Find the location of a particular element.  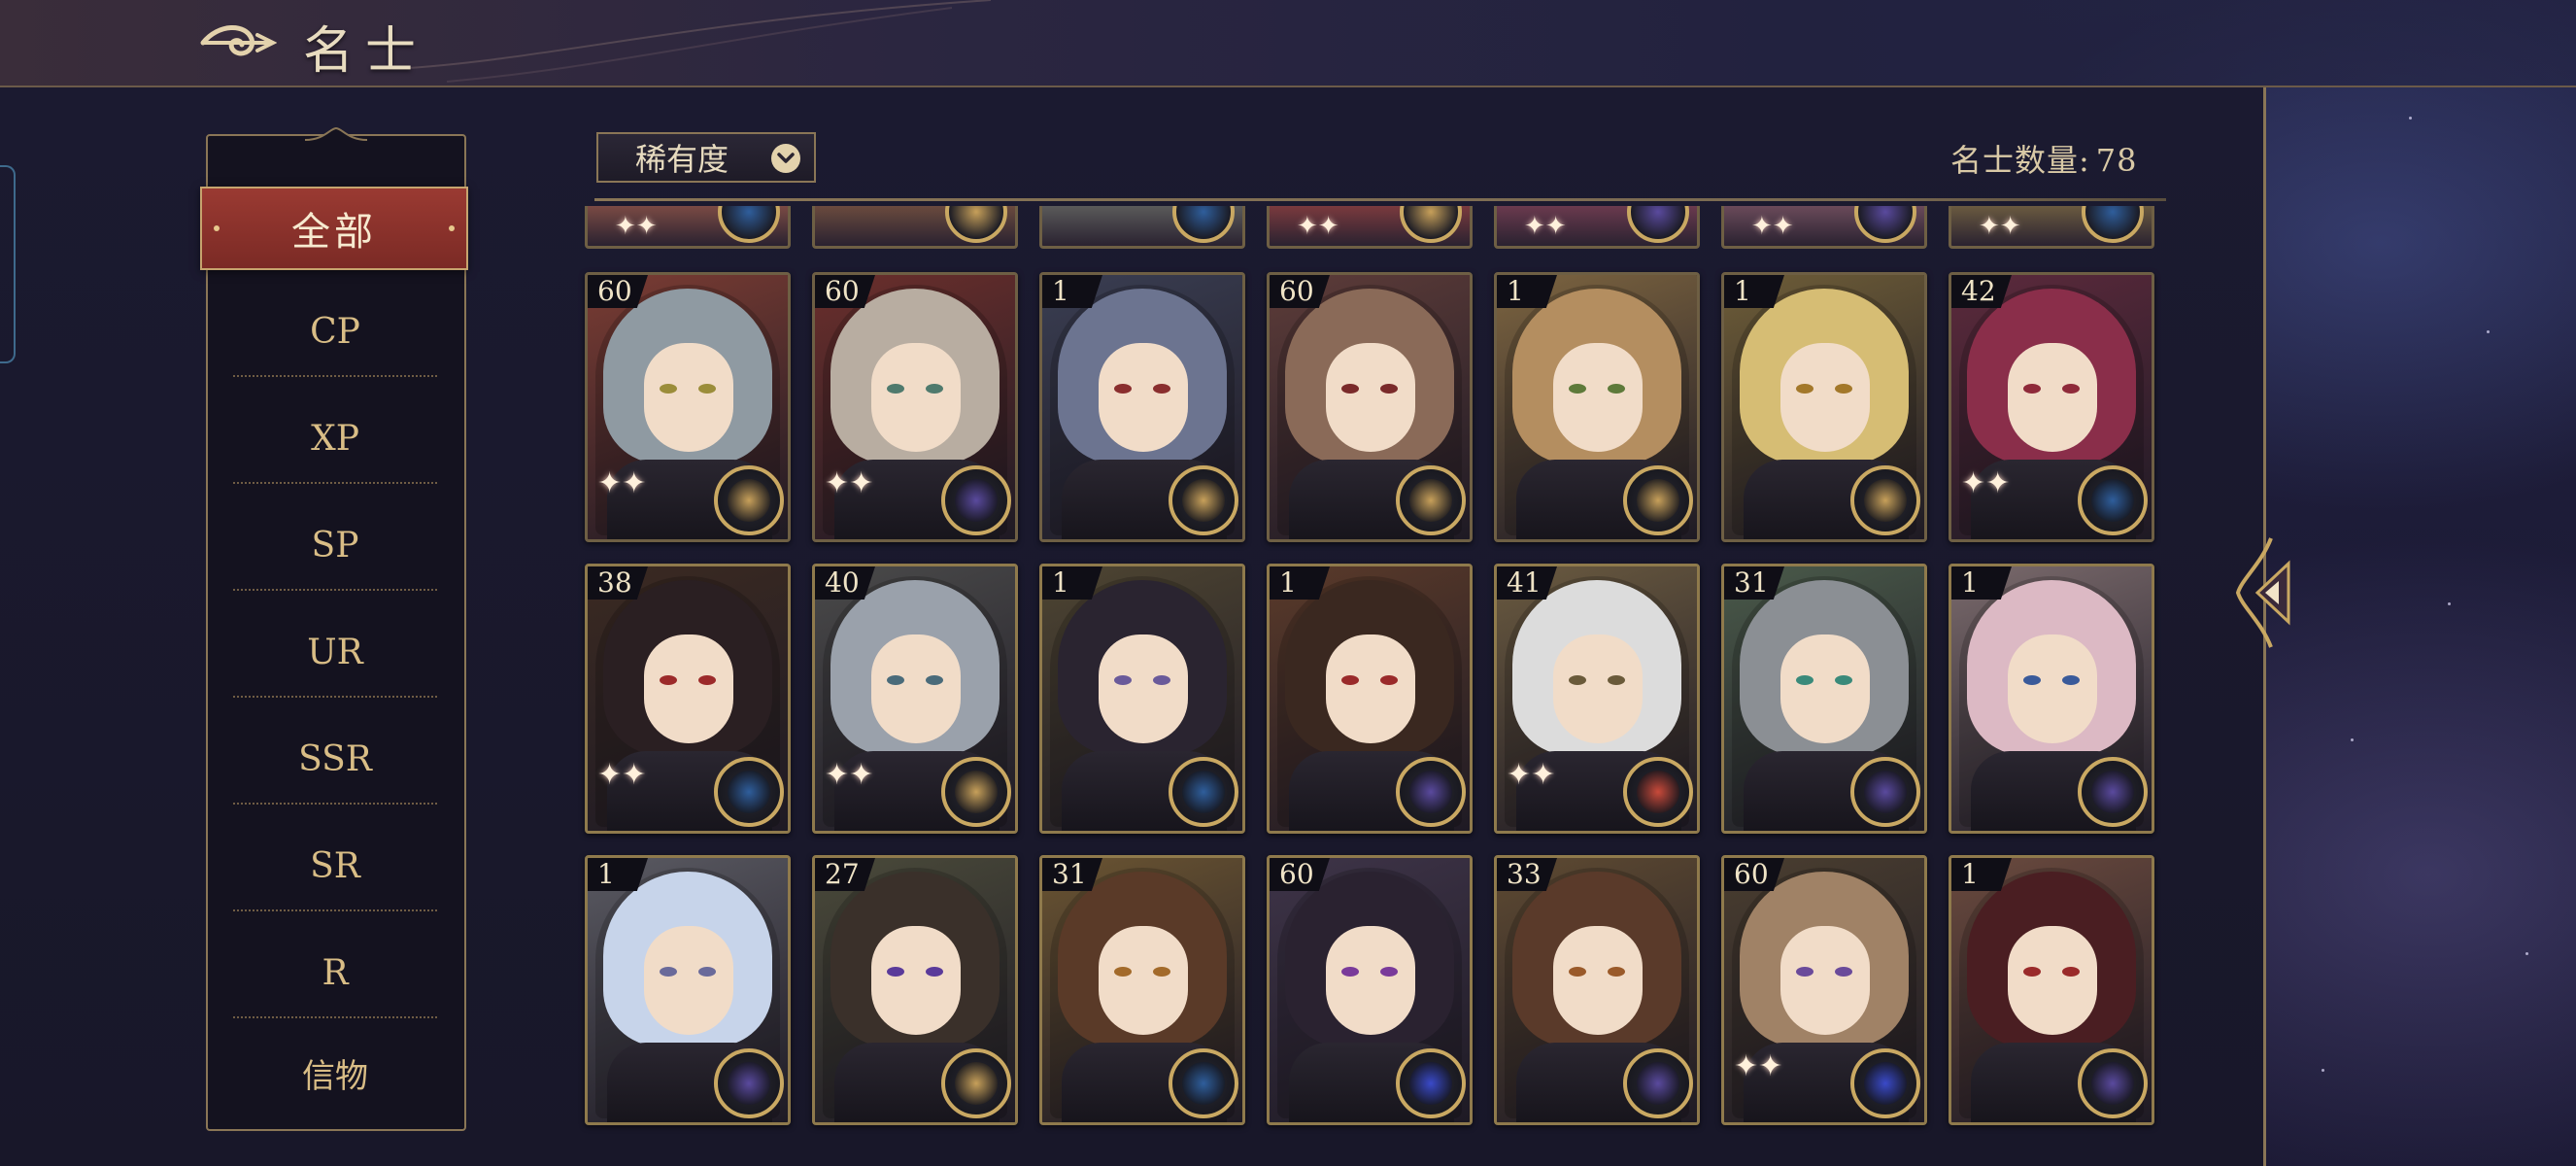

cloud-scroll-icon is located at coordinates (238, 40).